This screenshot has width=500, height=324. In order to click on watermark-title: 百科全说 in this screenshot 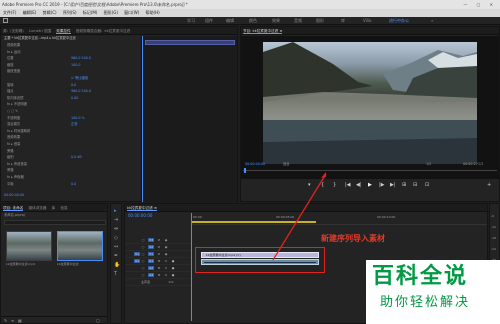, I will do `click(420, 276)`.